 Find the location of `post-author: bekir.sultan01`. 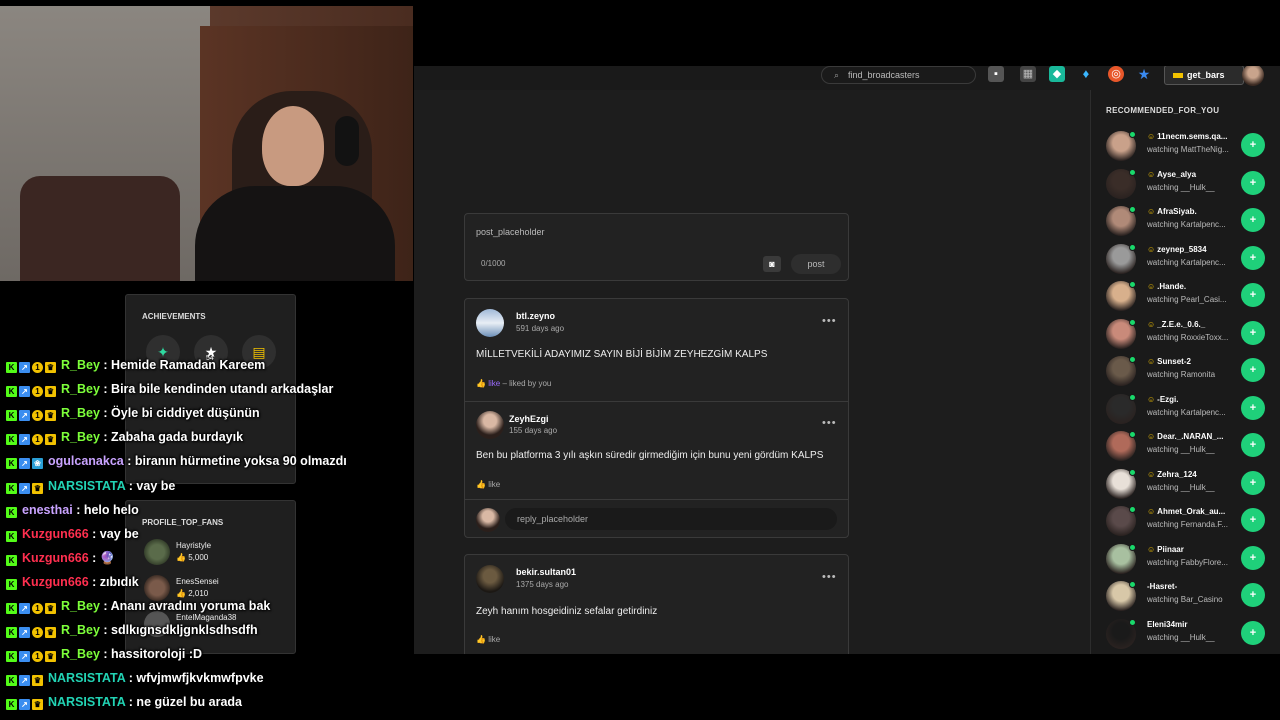

post-author: bekir.sultan01 is located at coordinates (546, 572).